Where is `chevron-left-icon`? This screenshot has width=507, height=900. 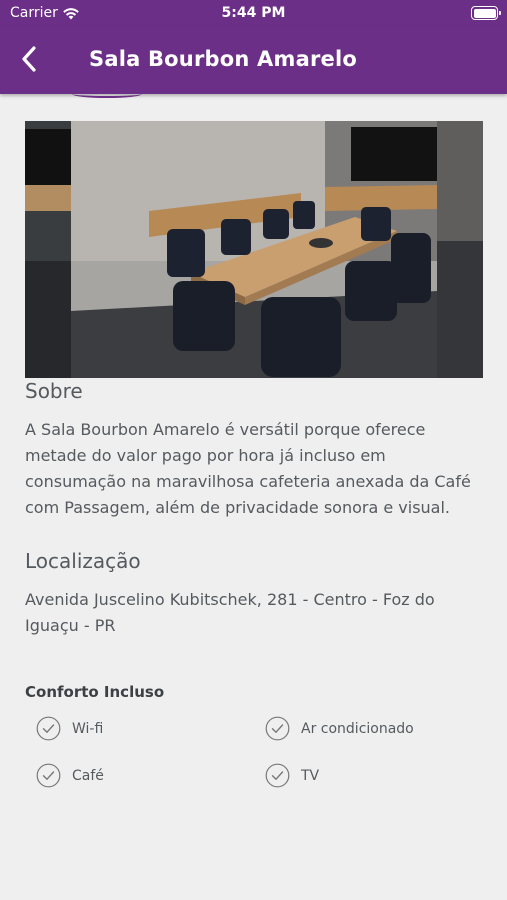 chevron-left-icon is located at coordinates (29, 59).